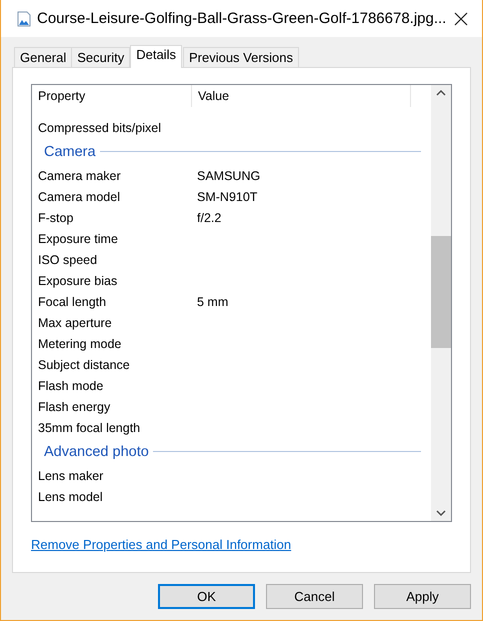 The height and width of the screenshot is (621, 483). Describe the element at coordinates (301, 96) in the screenshot. I see `column-header: Value` at that location.